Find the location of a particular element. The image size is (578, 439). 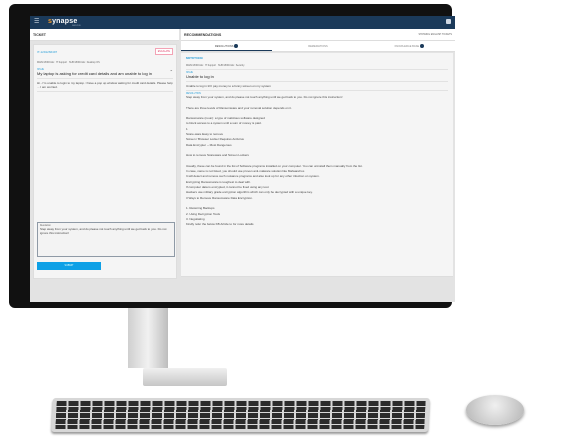

tab-label: REMEDIATIONS is located at coordinates (318, 46).